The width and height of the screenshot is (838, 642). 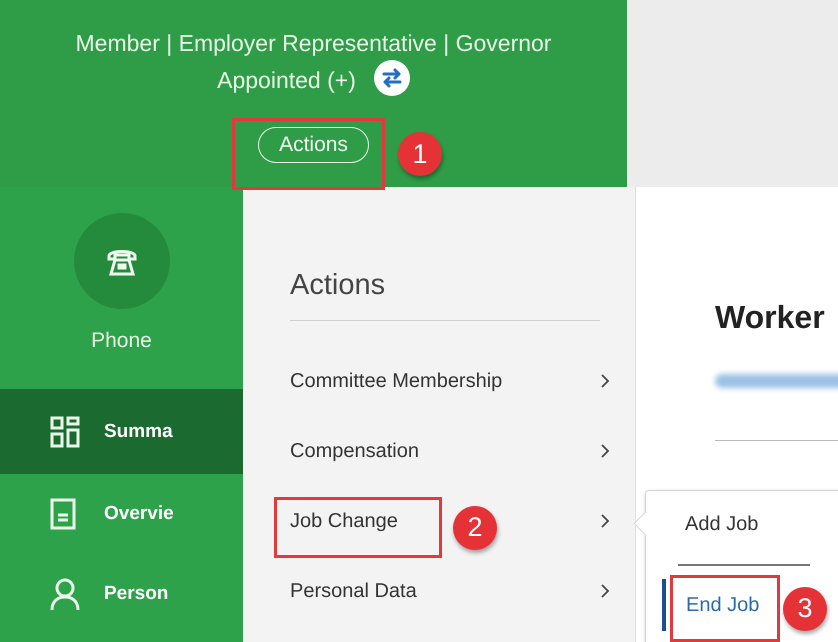 What do you see at coordinates (711, 605) in the screenshot?
I see `submenu-item: End Job` at bounding box center [711, 605].